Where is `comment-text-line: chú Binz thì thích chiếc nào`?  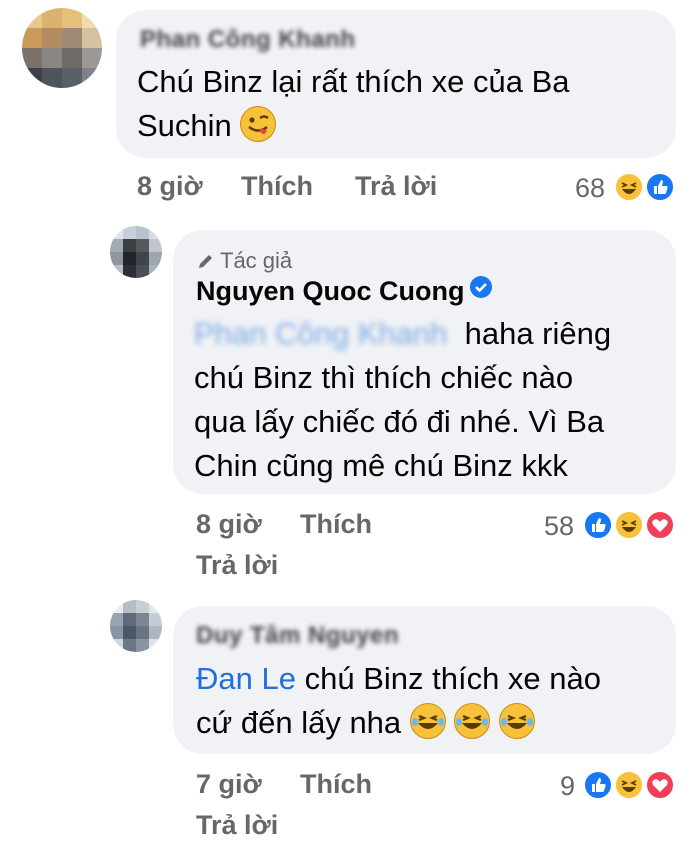
comment-text-line: chú Binz thì thích chiếc nào is located at coordinates (384, 377).